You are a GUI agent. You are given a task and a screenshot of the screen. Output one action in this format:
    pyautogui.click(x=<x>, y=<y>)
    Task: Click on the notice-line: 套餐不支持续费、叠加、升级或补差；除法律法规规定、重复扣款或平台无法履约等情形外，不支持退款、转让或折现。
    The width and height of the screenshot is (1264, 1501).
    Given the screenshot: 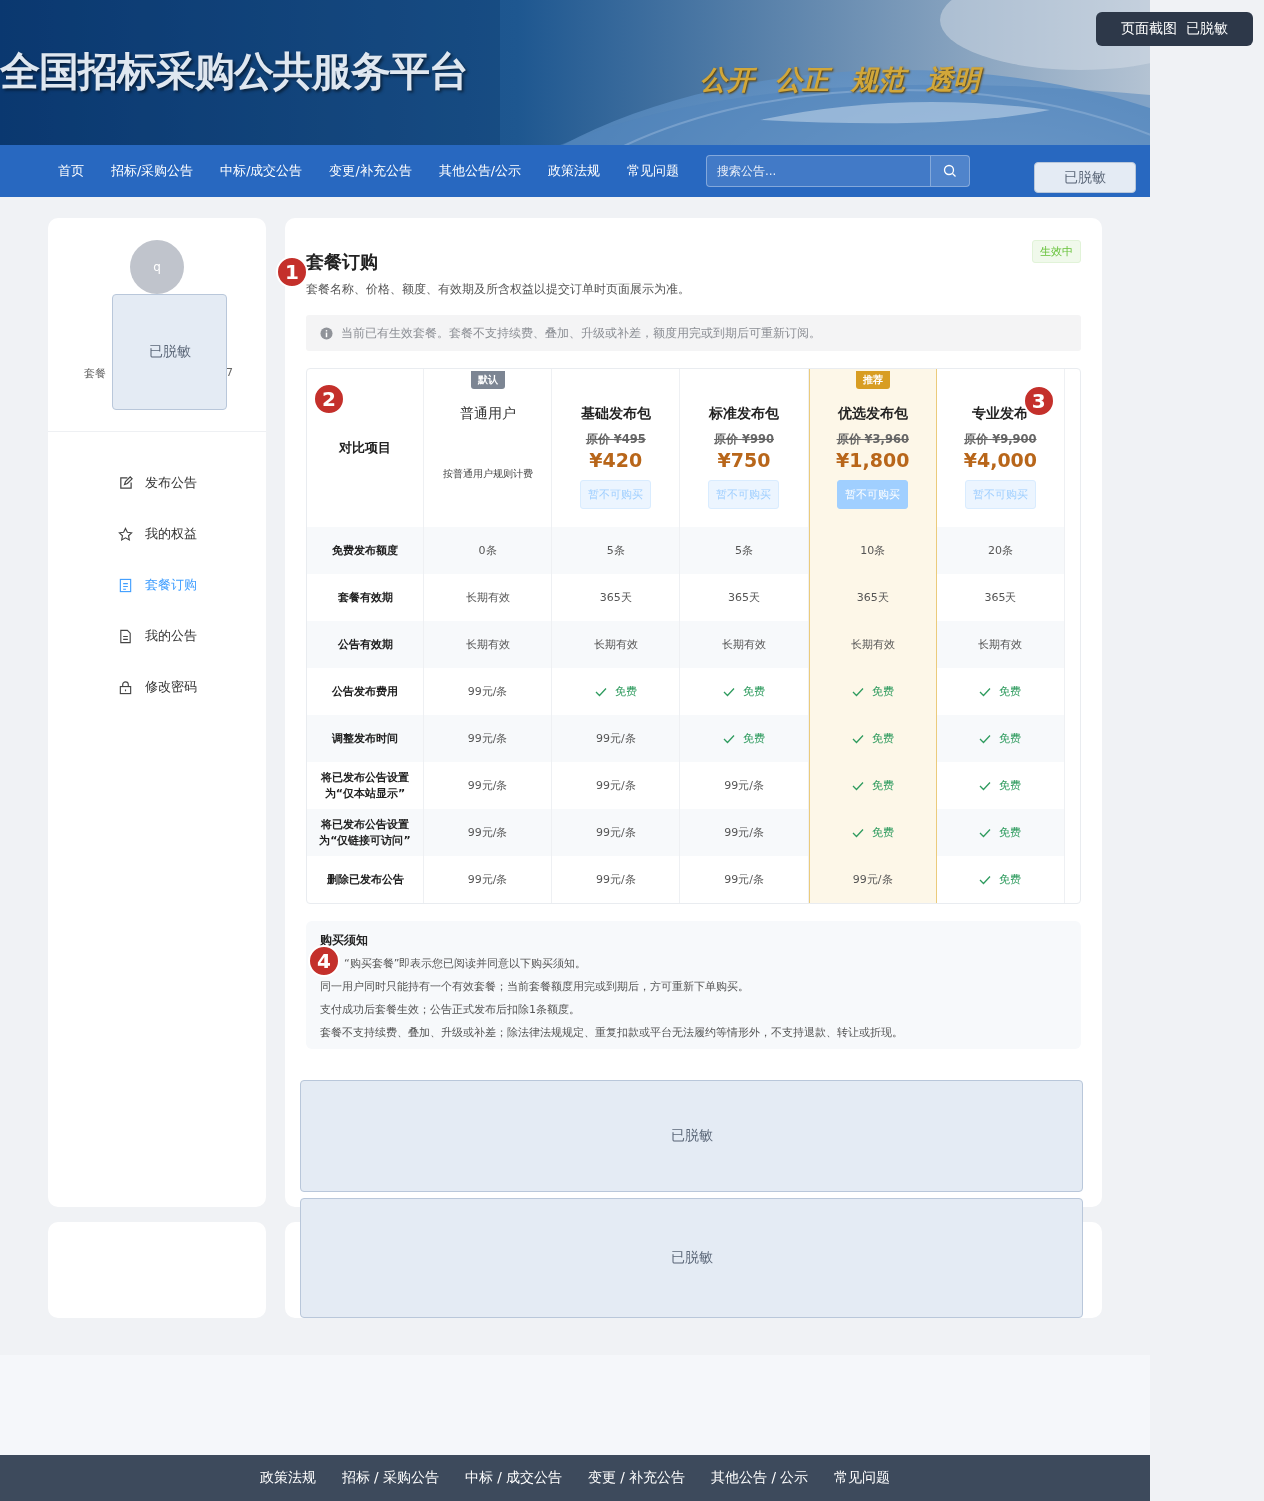 What is the action you would take?
    pyautogui.click(x=611, y=1032)
    